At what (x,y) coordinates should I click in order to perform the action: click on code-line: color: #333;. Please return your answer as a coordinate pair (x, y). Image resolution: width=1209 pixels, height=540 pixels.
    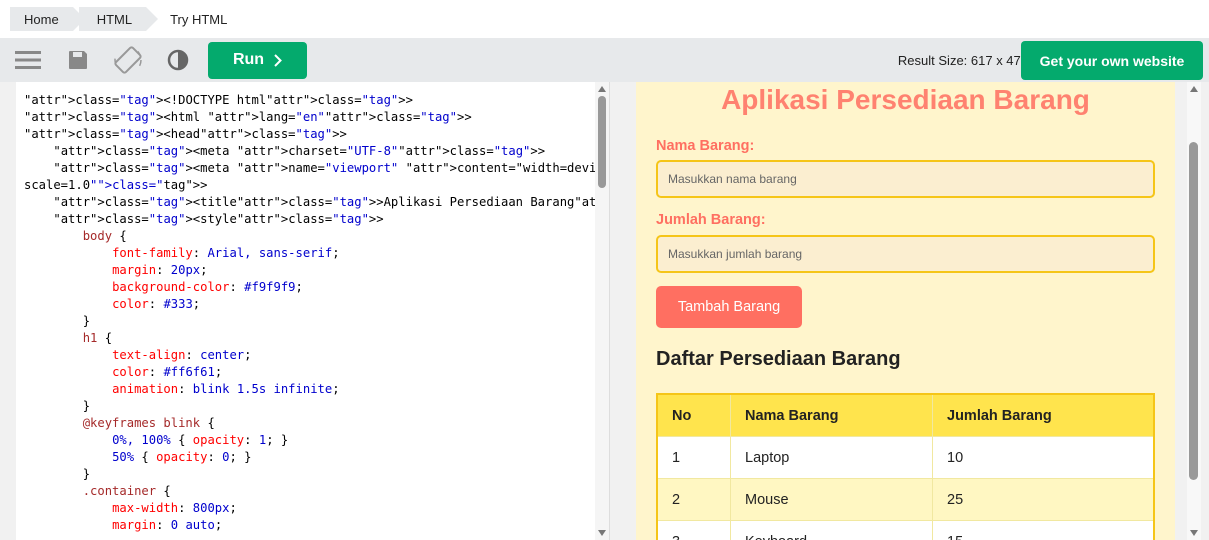
    Looking at the image, I should click on (316, 304).